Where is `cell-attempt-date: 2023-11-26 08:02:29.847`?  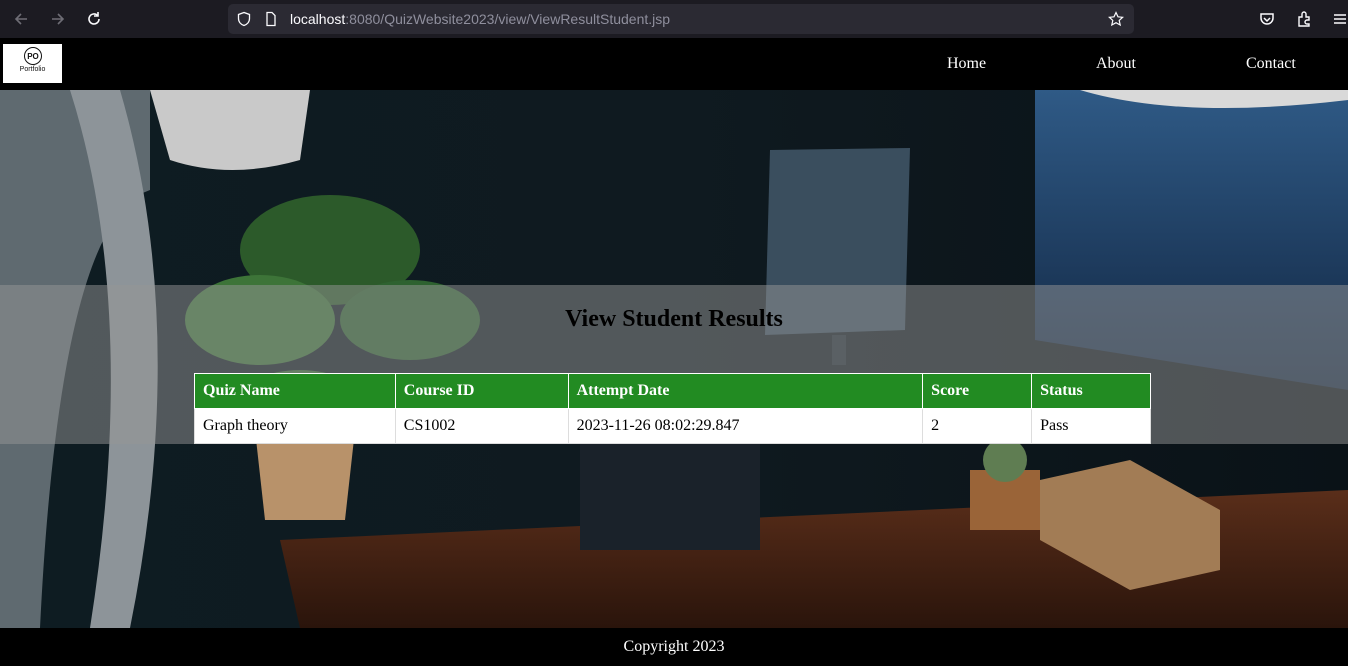 cell-attempt-date: 2023-11-26 08:02:29.847 is located at coordinates (745, 426).